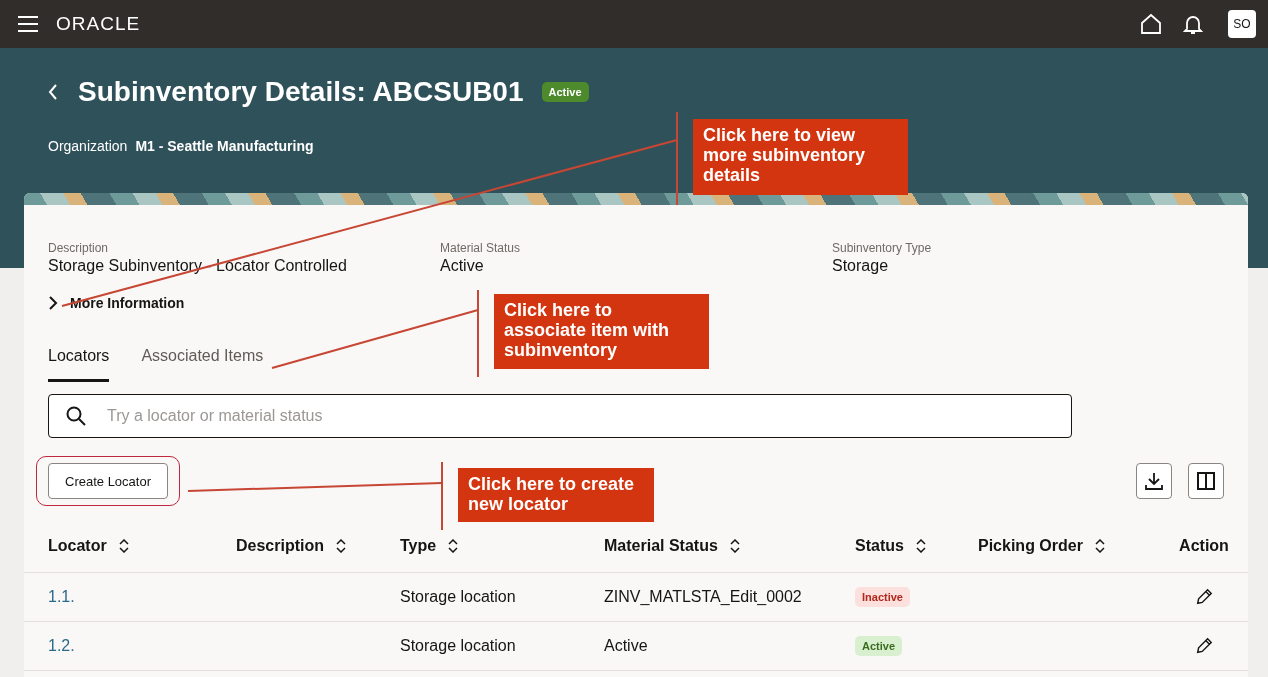 The height and width of the screenshot is (677, 1268). I want to click on column-header: Material Status, so click(661, 546).